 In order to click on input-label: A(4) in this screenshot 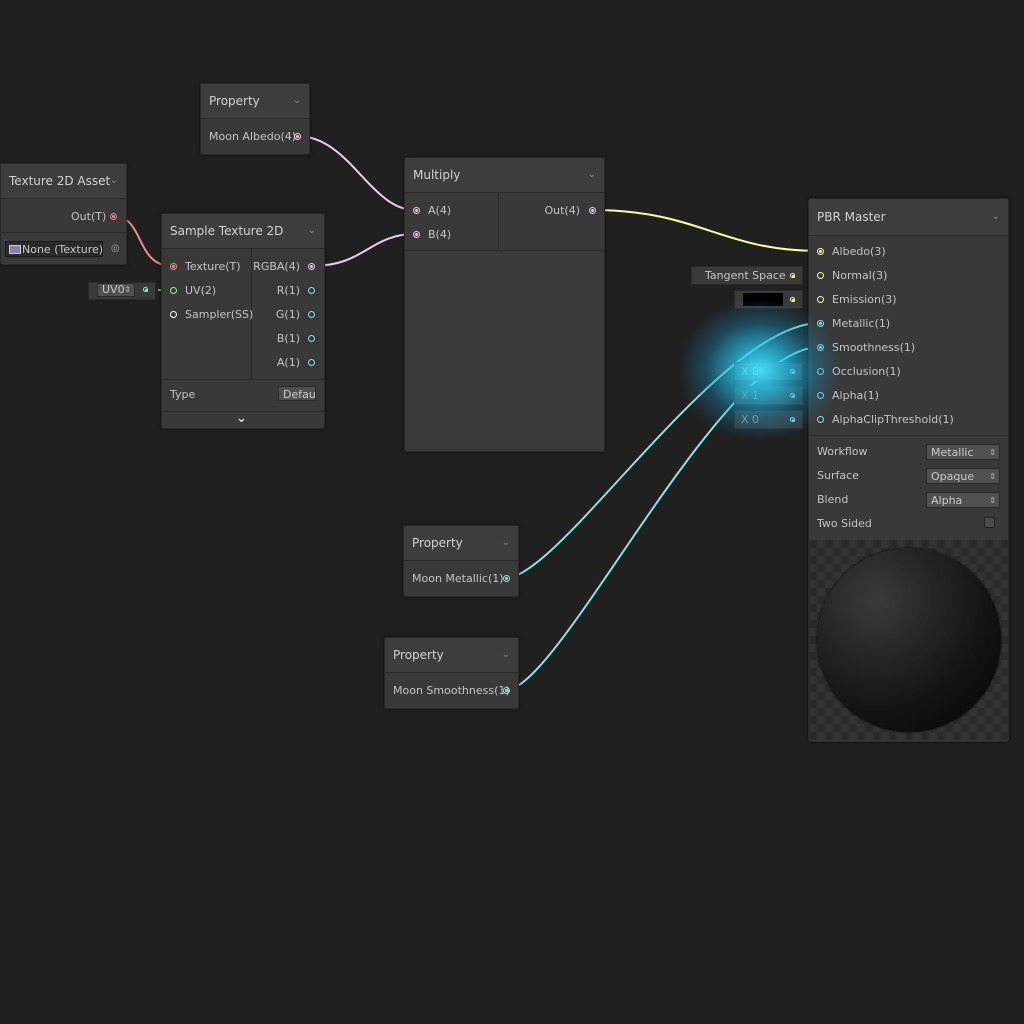, I will do `click(440, 210)`.